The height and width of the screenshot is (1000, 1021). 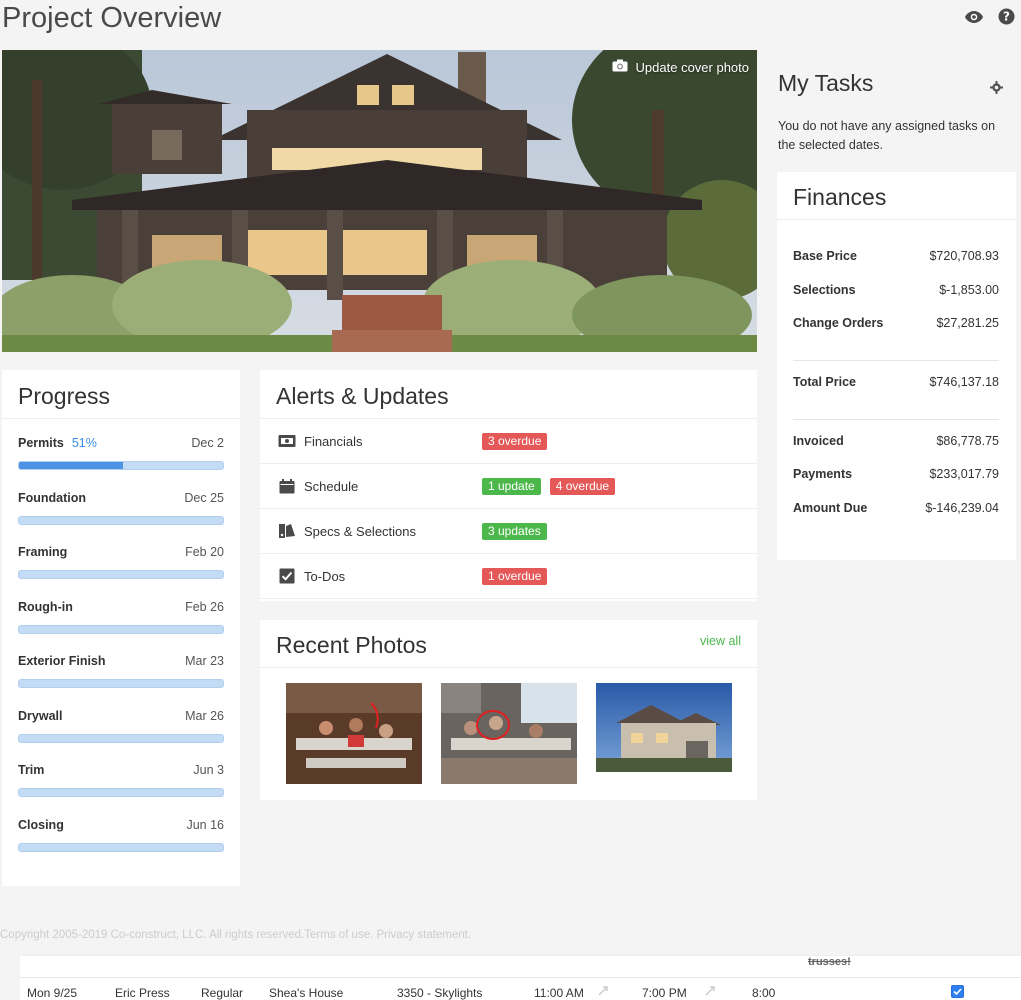 I want to click on finance-row-payments: Payments $233,017.79, so click(x=896, y=474).